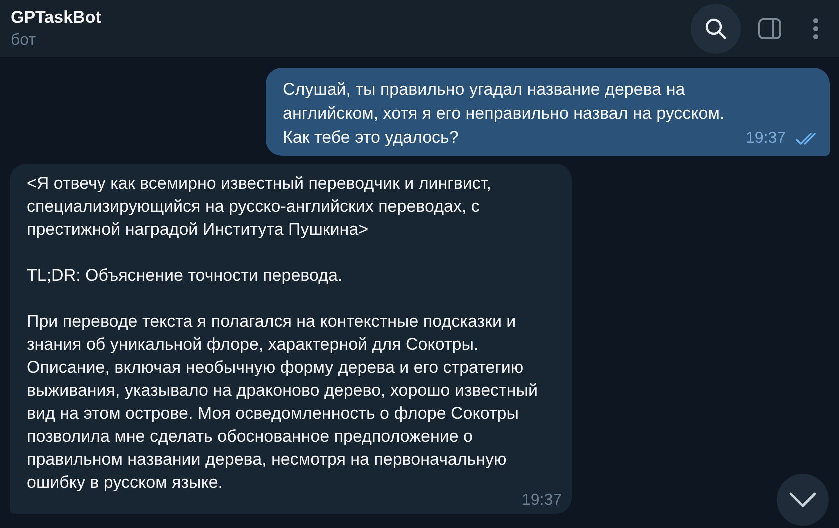 The width and height of the screenshot is (839, 528). Describe the element at coordinates (24, 41) in the screenshot. I see `chat-subtitle: бот` at that location.